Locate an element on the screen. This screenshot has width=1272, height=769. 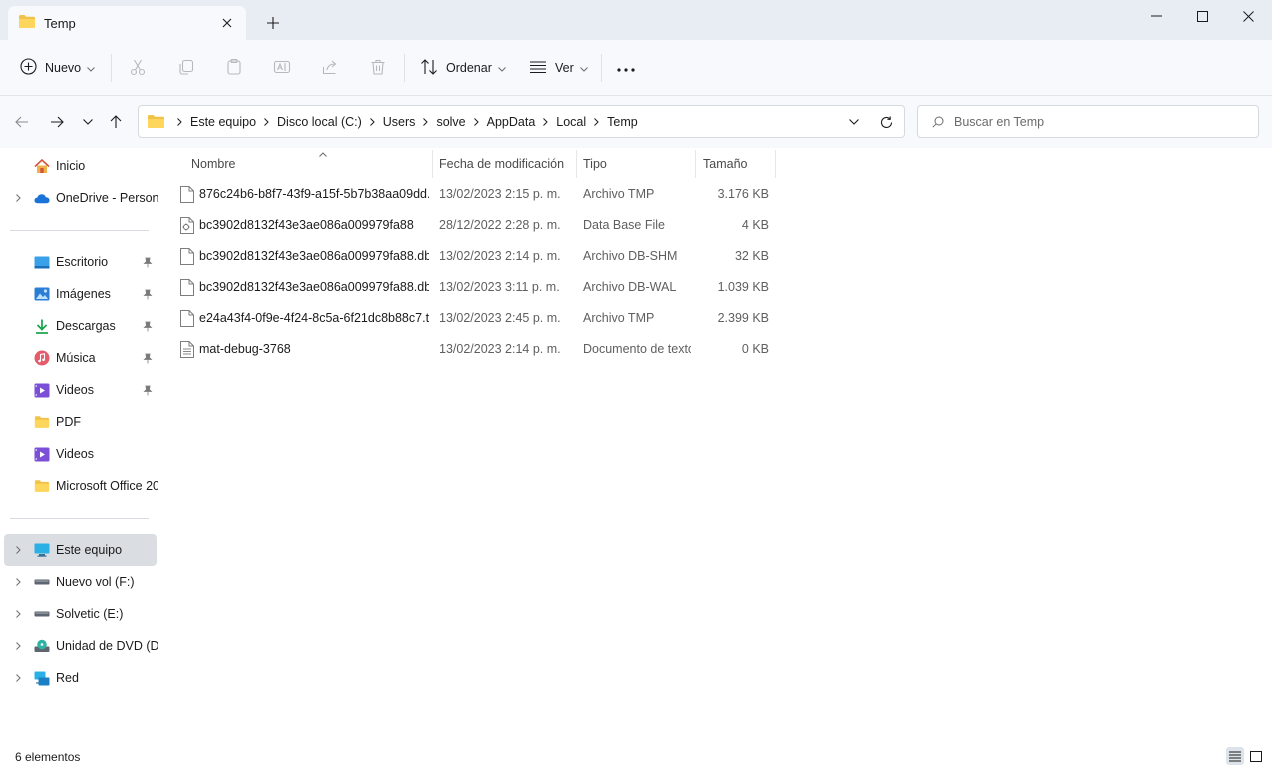
sidebar-item-pdf: PDF is located at coordinates (80, 422).